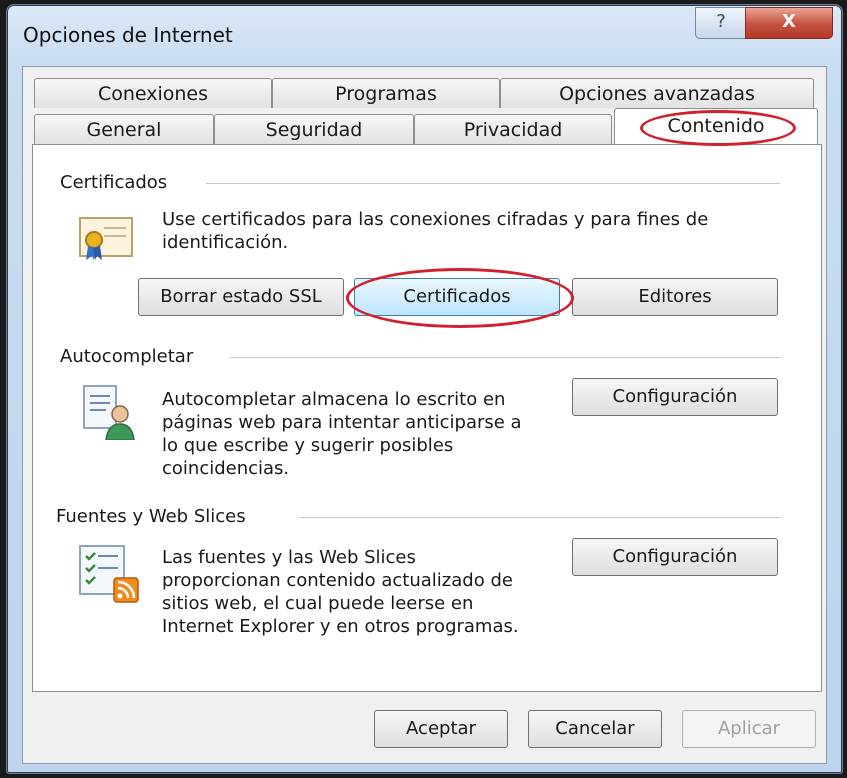  What do you see at coordinates (225, 242) in the screenshot?
I see `certificados-description-line2: identificación.` at bounding box center [225, 242].